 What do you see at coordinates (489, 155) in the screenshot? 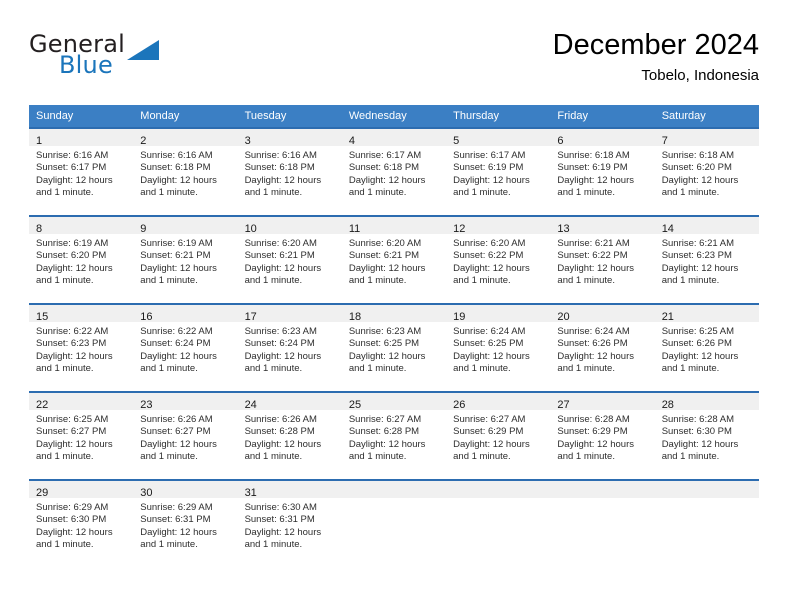
I see `sunrise-text: Sunrise: 6:17 AM` at bounding box center [489, 155].